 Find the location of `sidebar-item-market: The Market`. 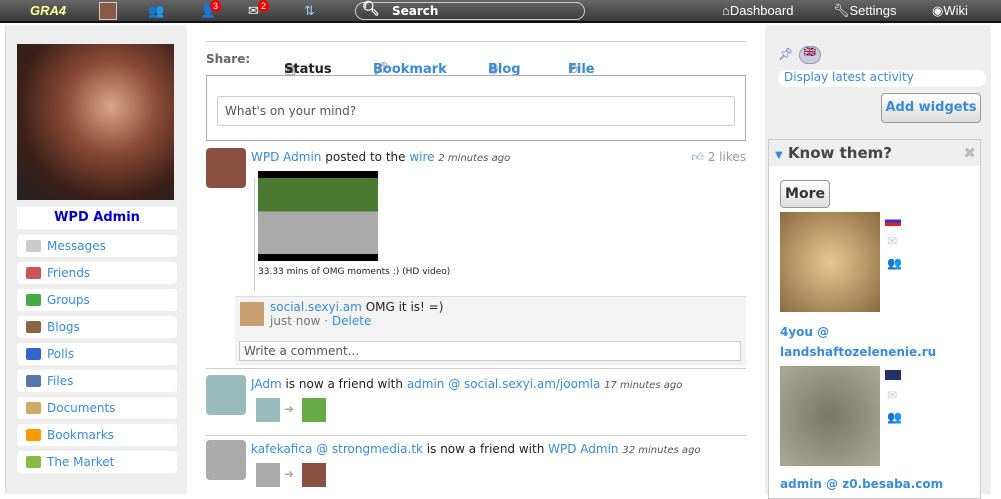

sidebar-item-market: The Market is located at coordinates (97, 462).